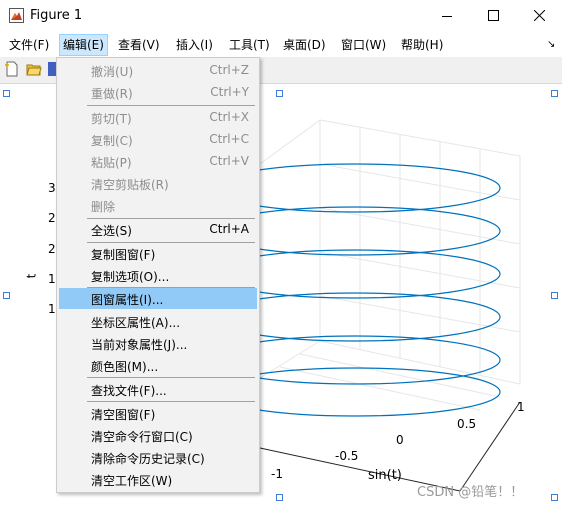 This screenshot has height=507, width=562. Describe the element at coordinates (56, 15) in the screenshot. I see `window-title: Figure 1` at that location.